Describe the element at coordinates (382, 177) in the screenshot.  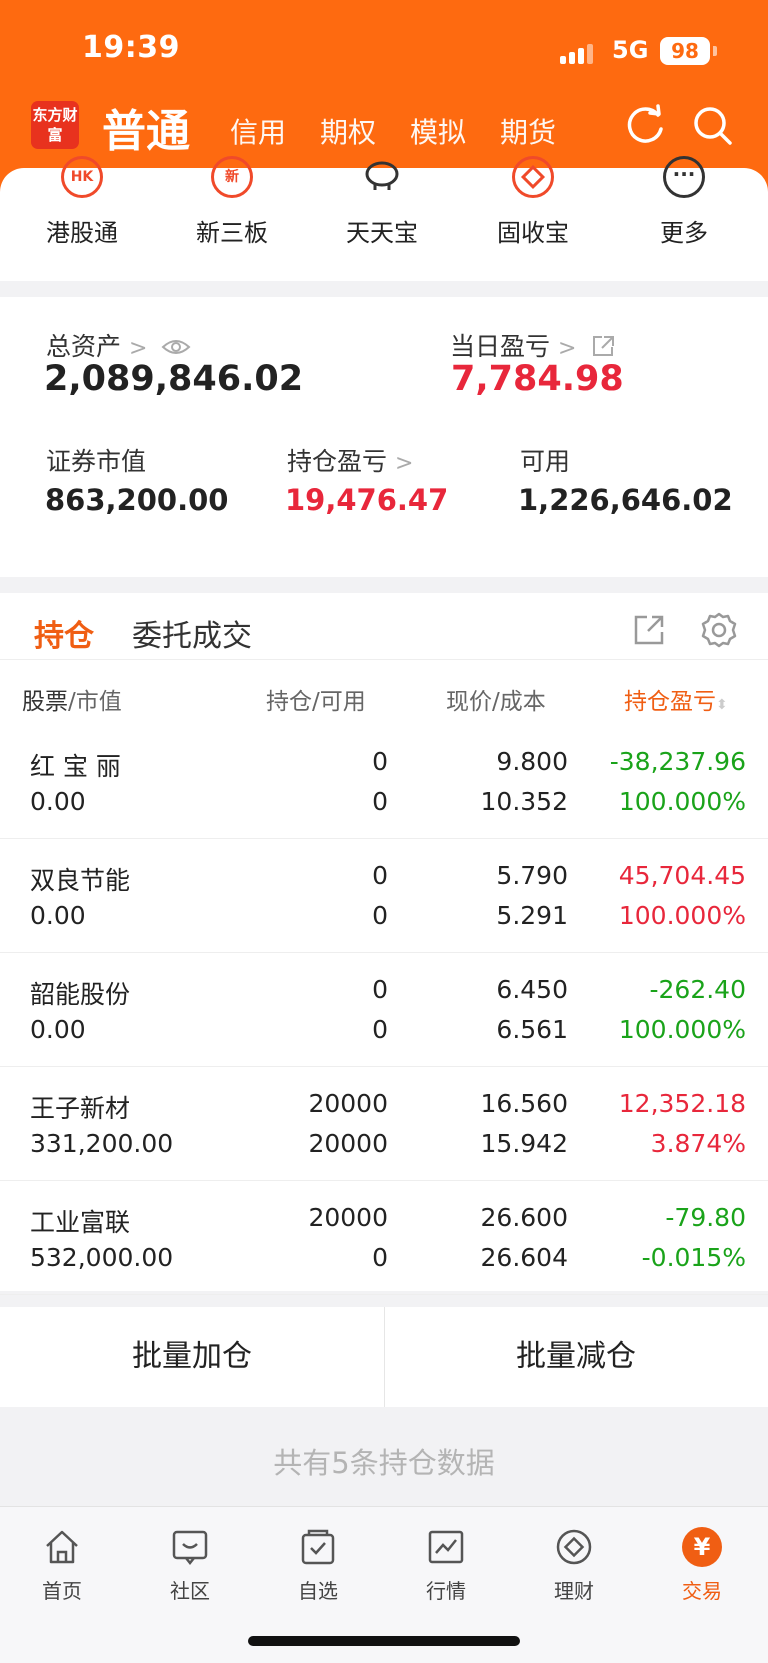
I see `piggy-bank-icon` at that location.